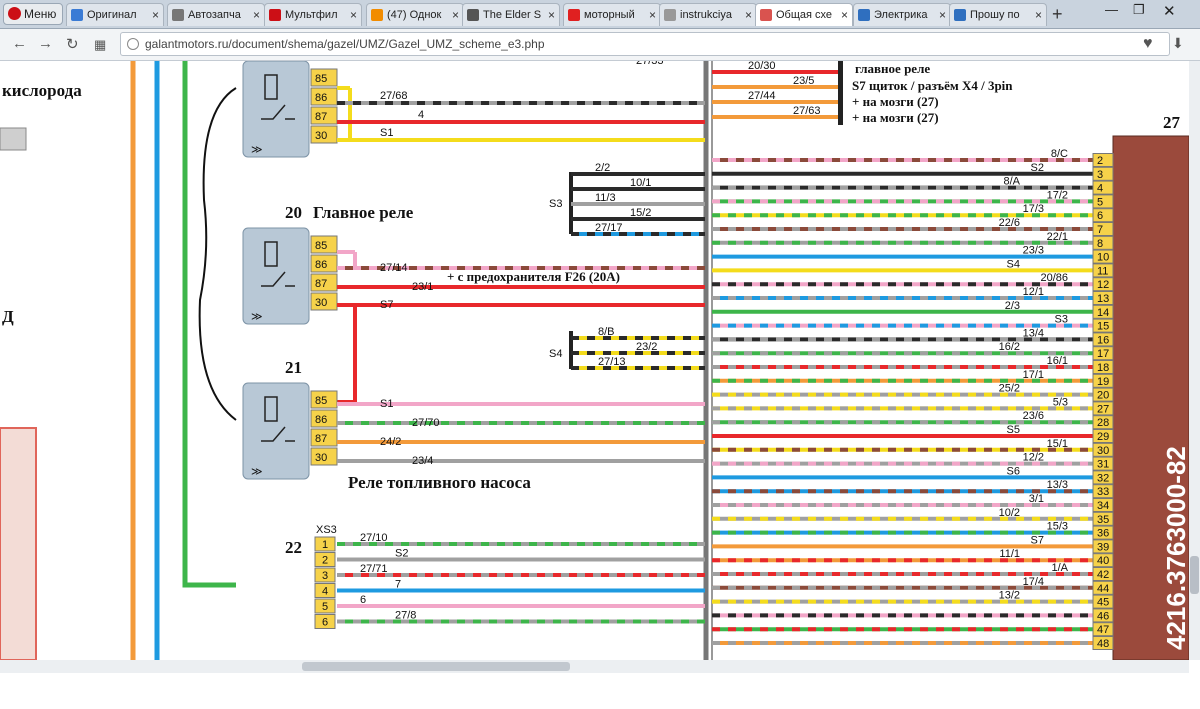 This screenshot has width=1200, height=709. Describe the element at coordinates (1178, 43) in the screenshot. I see `download-icon: ⬇` at that location.